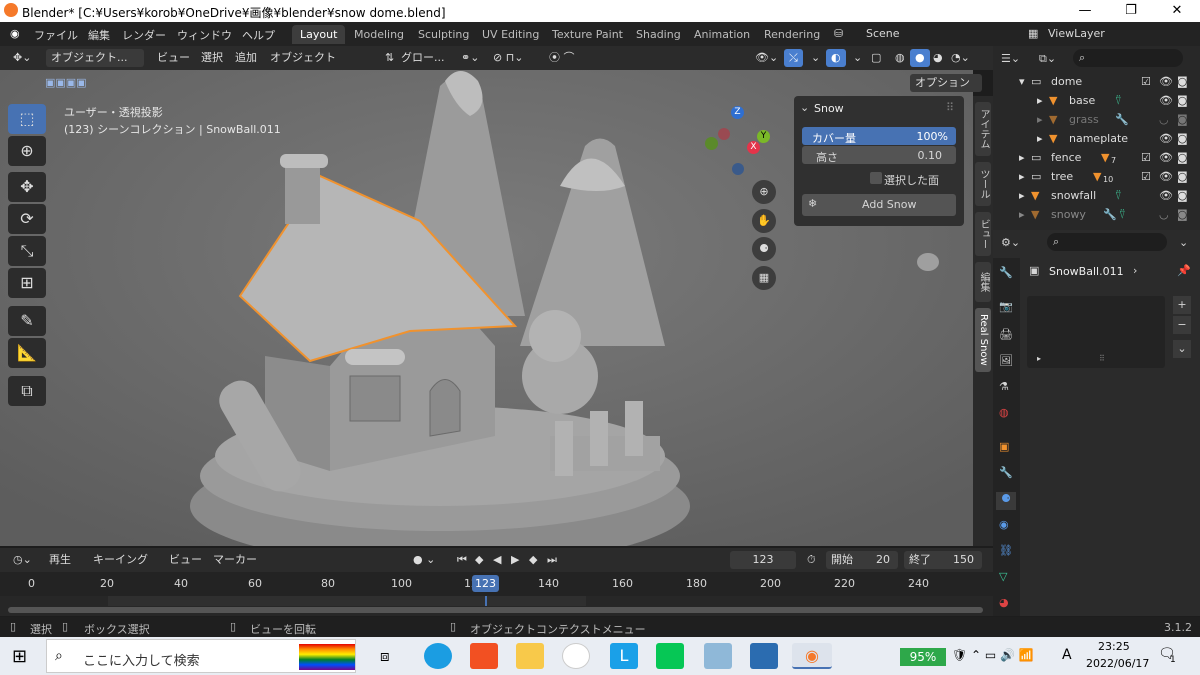  I want to click on axis-neg-x-icon, so click(724, 134).